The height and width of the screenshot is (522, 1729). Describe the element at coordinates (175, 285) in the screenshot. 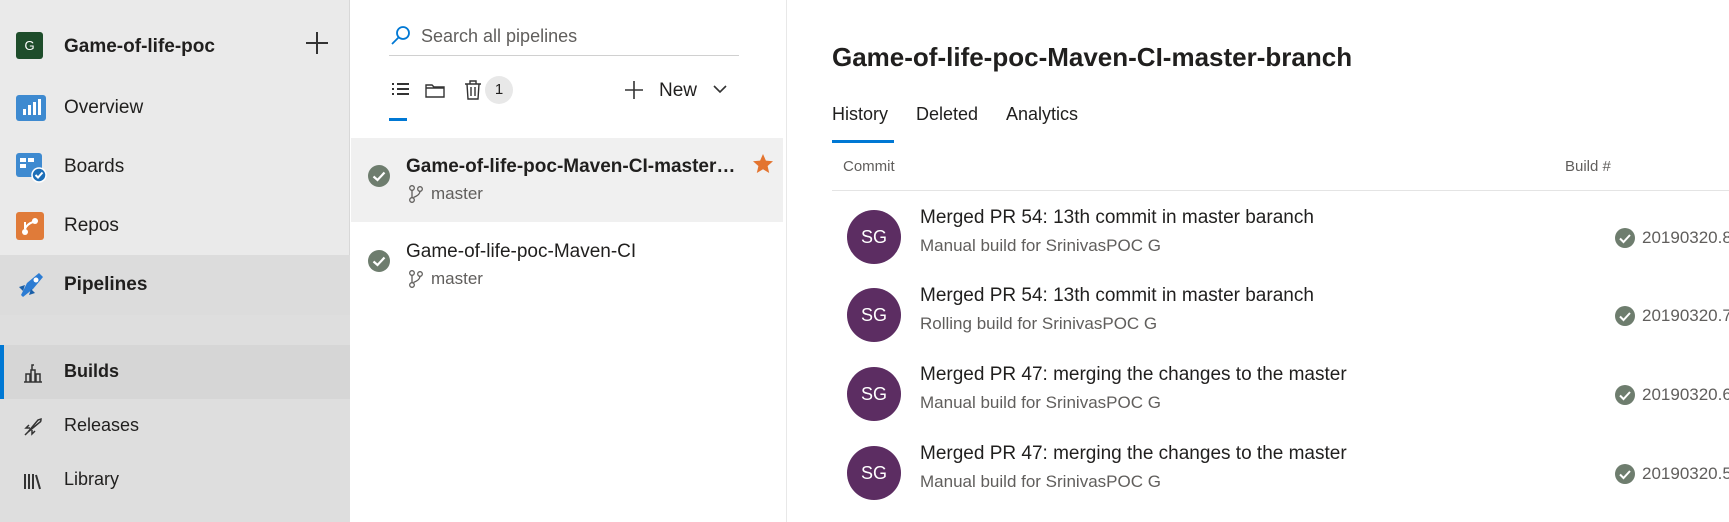

I see `nav-item-pipelines: Pipelines` at that location.